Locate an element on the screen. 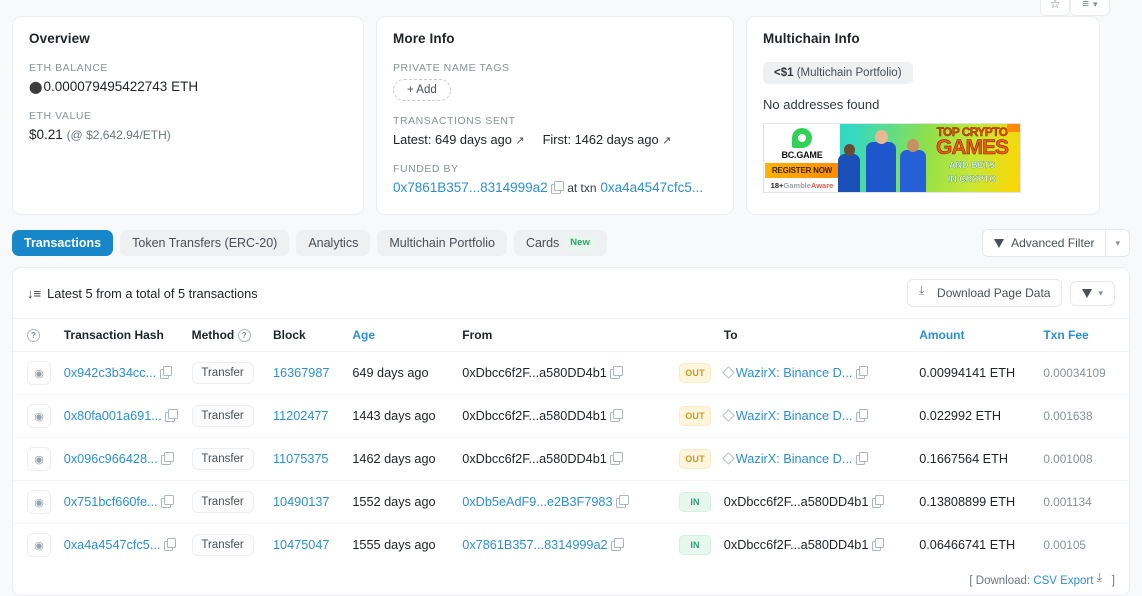  csv-export-link: CSV Export is located at coordinates (1063, 581).